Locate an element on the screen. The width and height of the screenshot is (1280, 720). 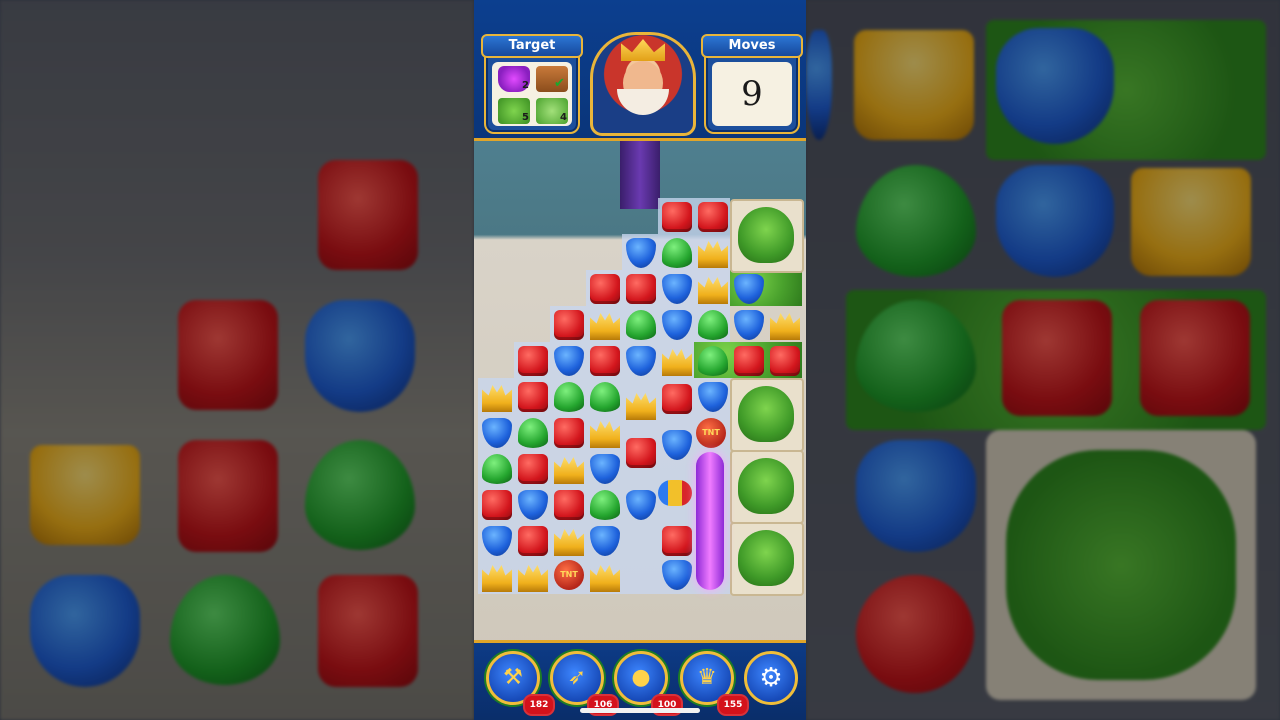
gear-icon: ⚙ is located at coordinates (771, 678).